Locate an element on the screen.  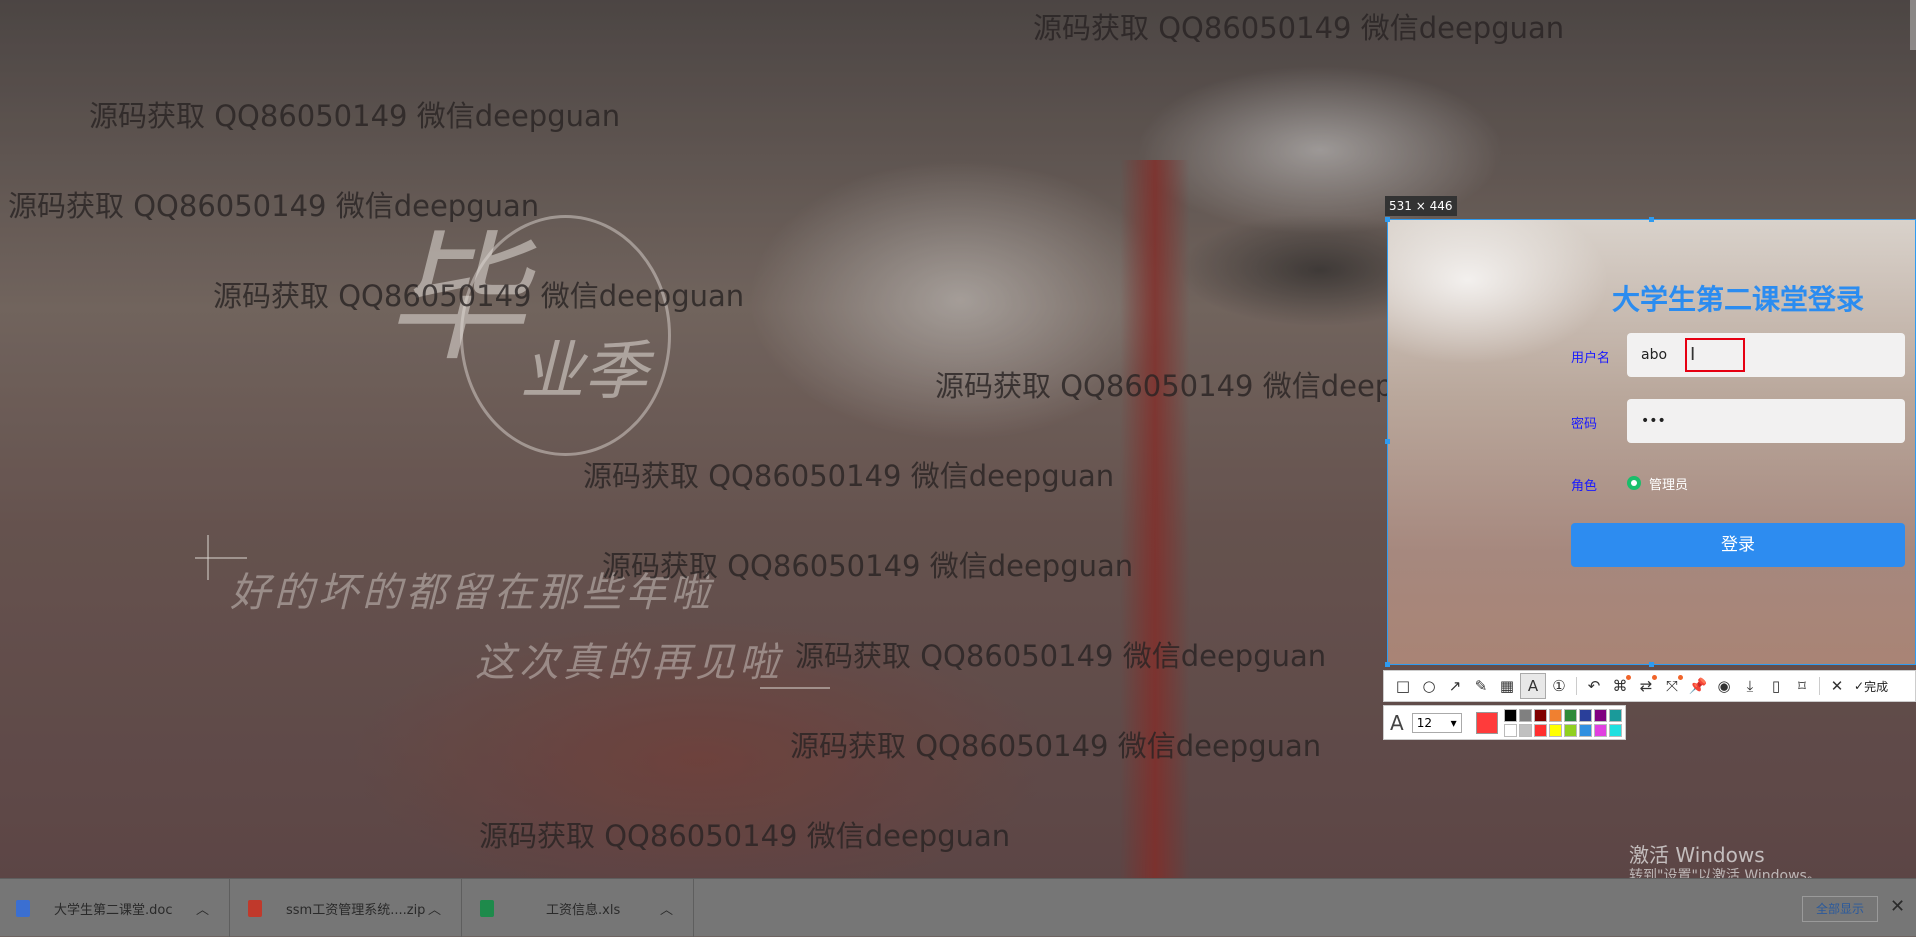
download-filename: ssm工资管理系统....zip is located at coordinates (356, 910).